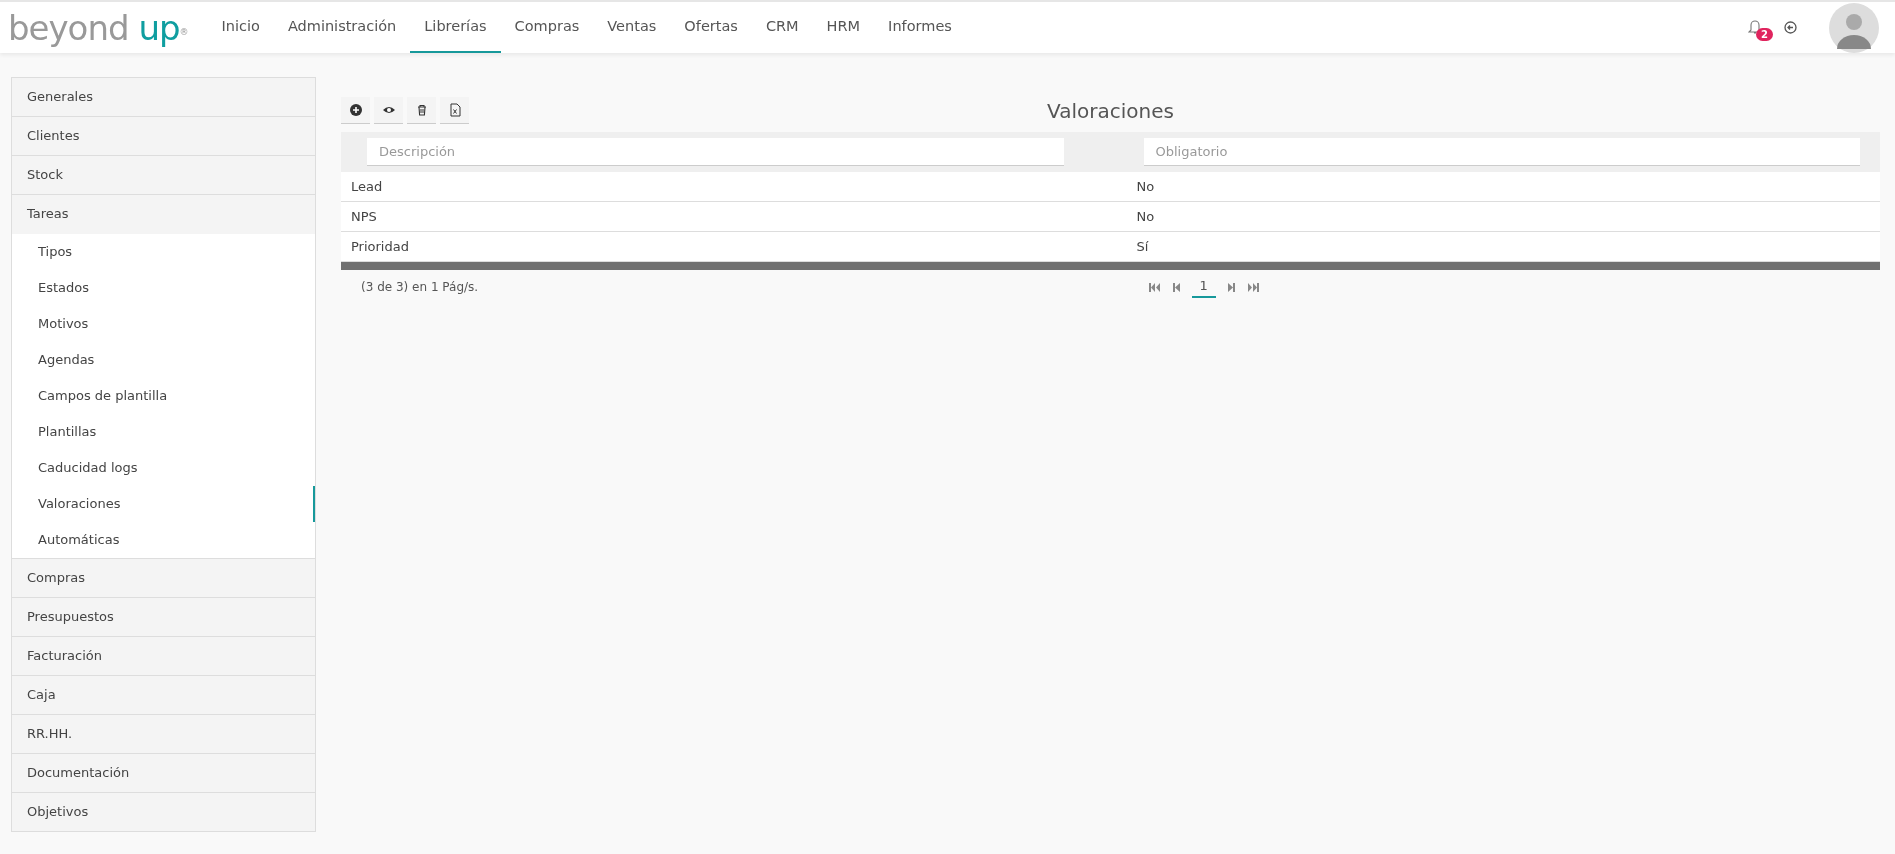 This screenshot has height=854, width=1895. What do you see at coordinates (163, 136) in the screenshot?
I see `sidebar-section: Clientes` at bounding box center [163, 136].